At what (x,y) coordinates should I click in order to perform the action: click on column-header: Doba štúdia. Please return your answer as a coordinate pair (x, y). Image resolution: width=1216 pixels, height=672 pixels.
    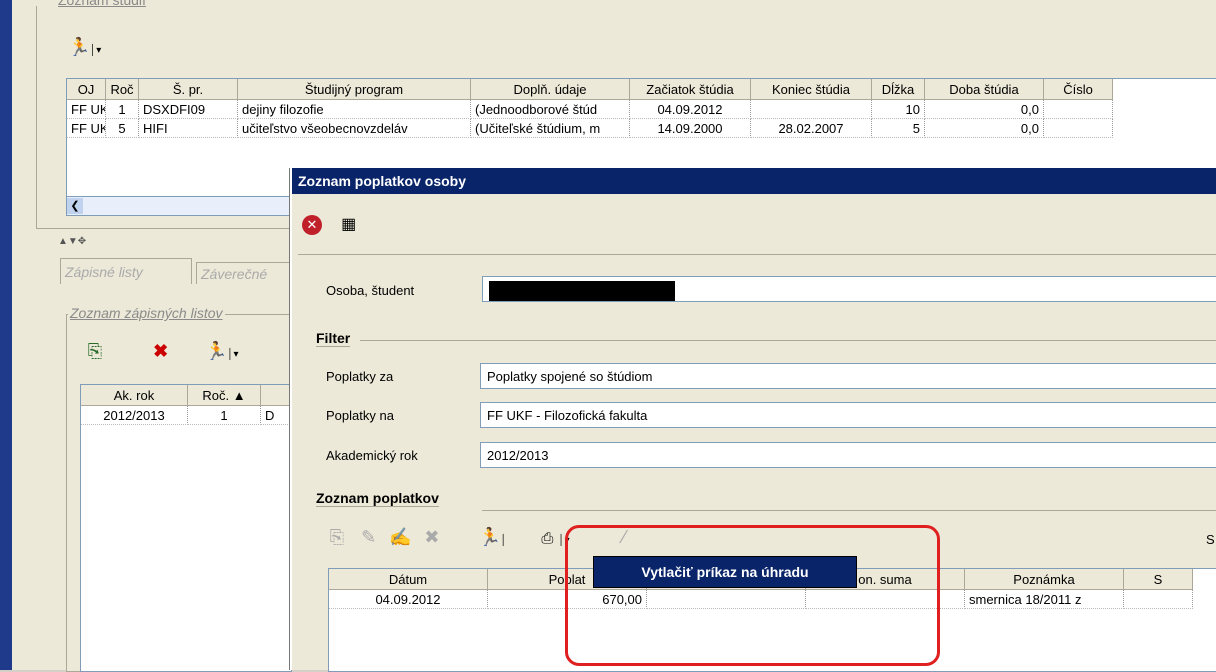
    Looking at the image, I should click on (984, 89).